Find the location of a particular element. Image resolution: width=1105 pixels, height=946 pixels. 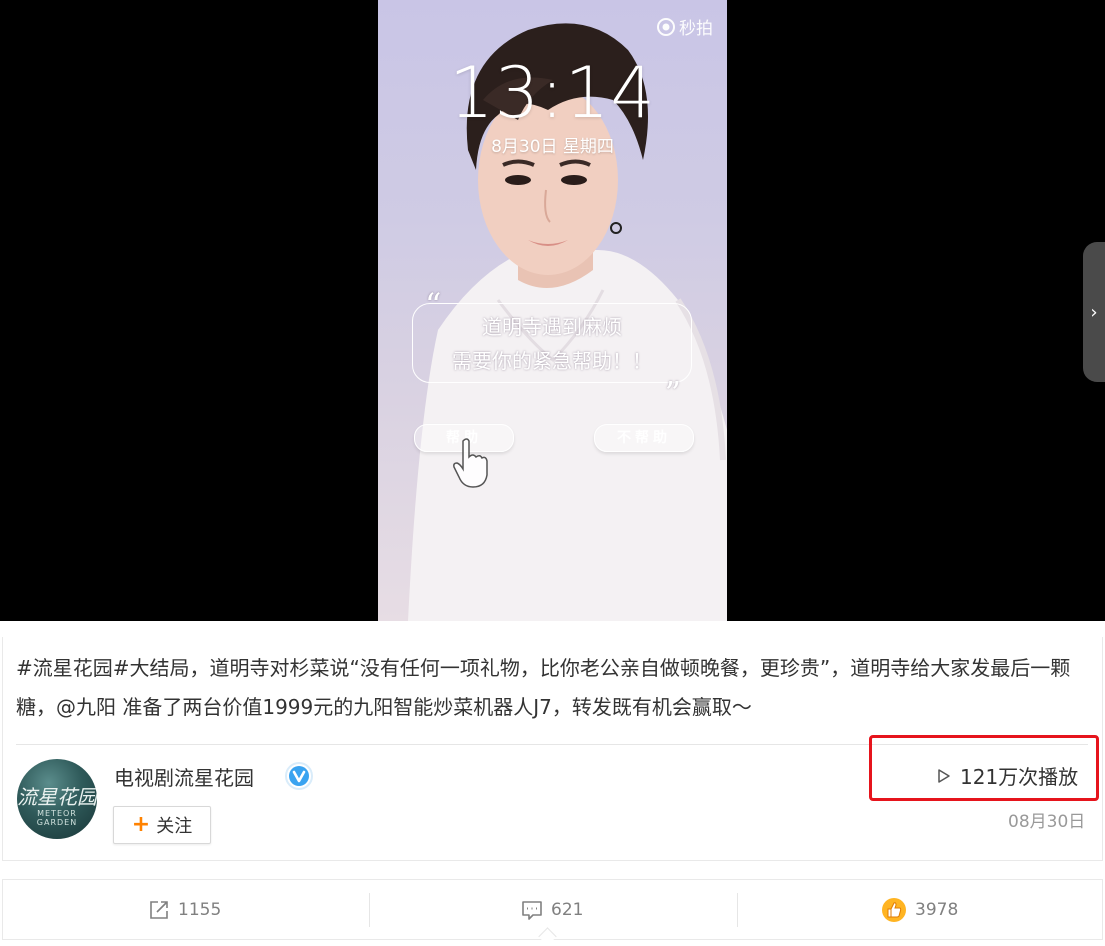

play-count-label: 121万次播放 is located at coordinates (1019, 777).